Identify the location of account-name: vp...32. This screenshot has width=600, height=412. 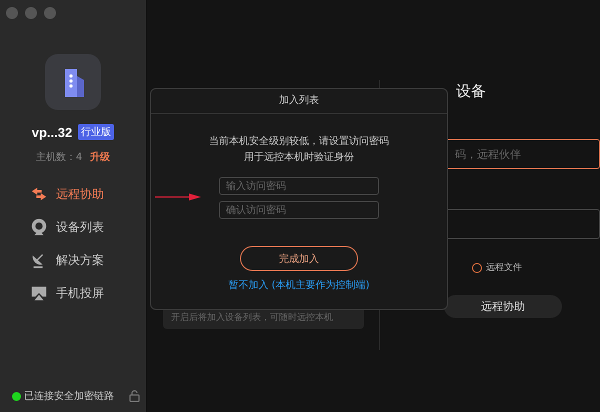
(52, 132).